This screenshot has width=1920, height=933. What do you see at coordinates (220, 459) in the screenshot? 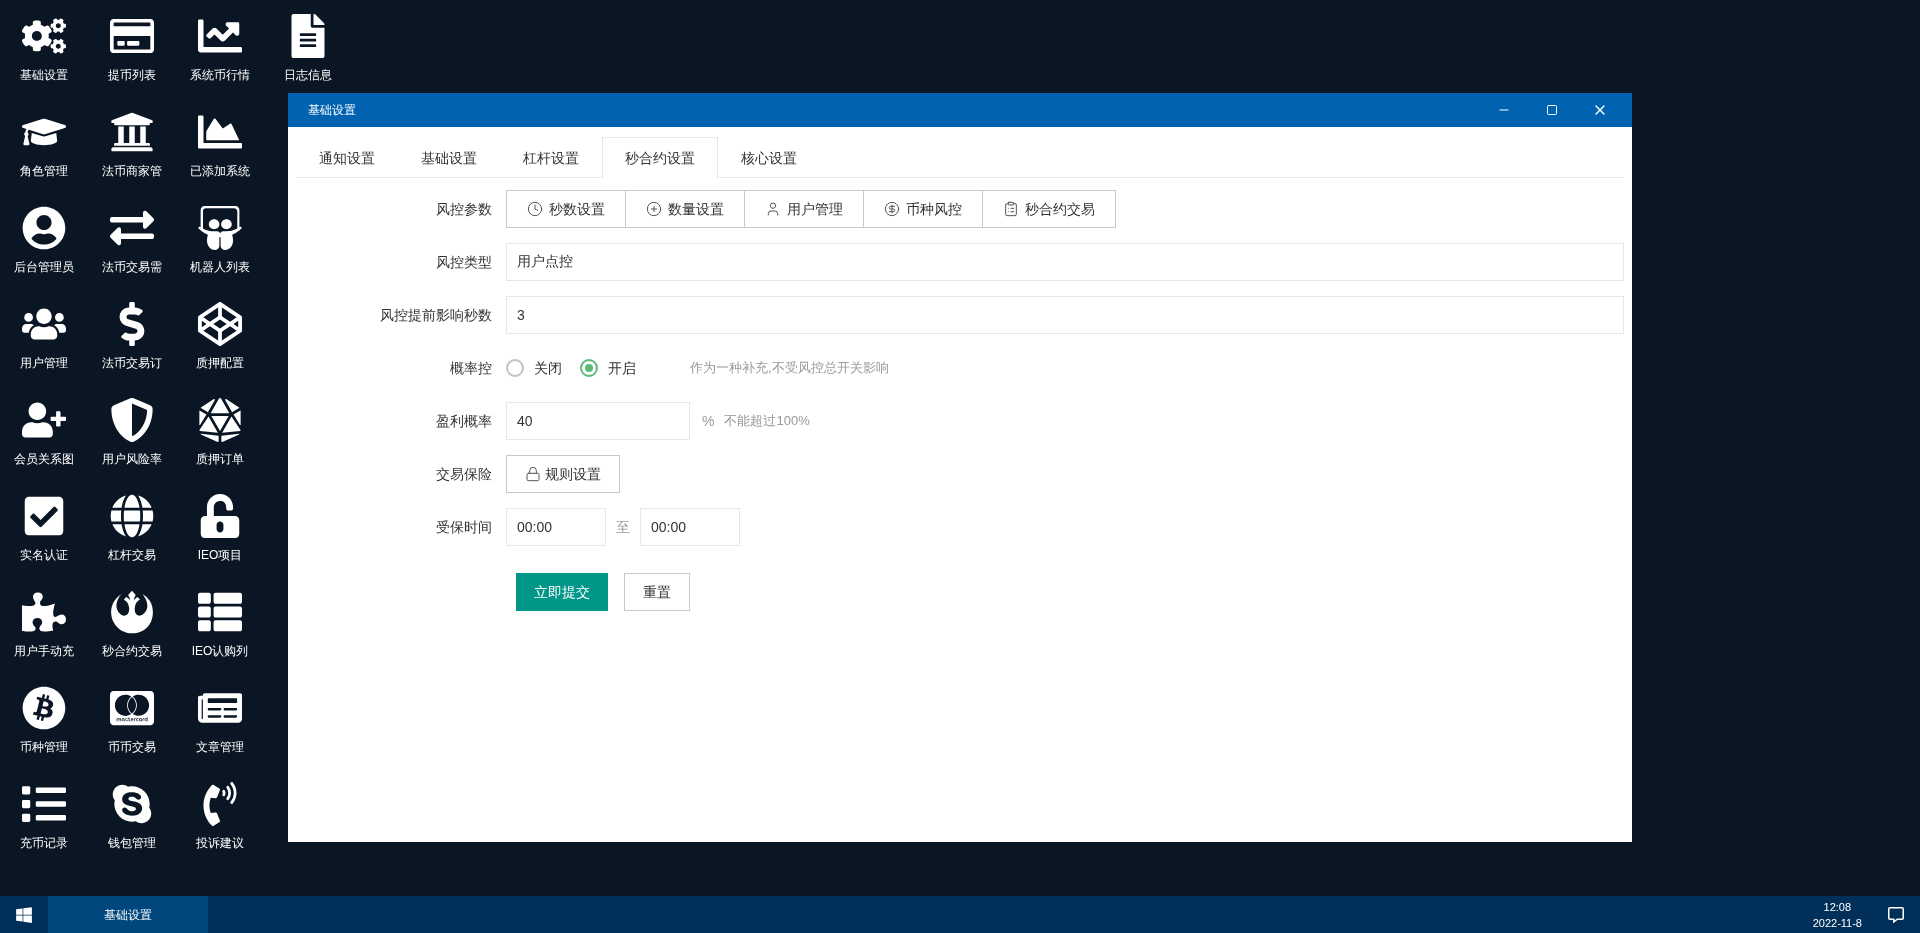
I see `shortcut-label: 质押订单` at bounding box center [220, 459].